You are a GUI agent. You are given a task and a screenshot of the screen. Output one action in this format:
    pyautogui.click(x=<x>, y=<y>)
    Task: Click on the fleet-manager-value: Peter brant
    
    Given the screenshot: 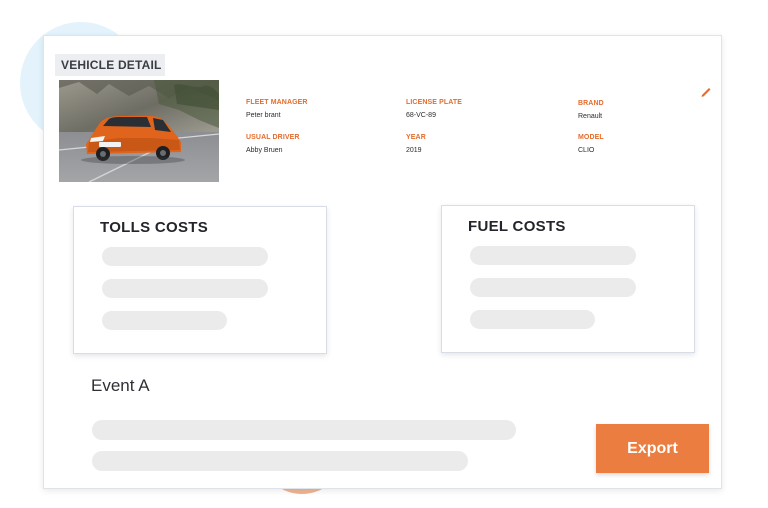 What is the action you would take?
    pyautogui.click(x=263, y=115)
    